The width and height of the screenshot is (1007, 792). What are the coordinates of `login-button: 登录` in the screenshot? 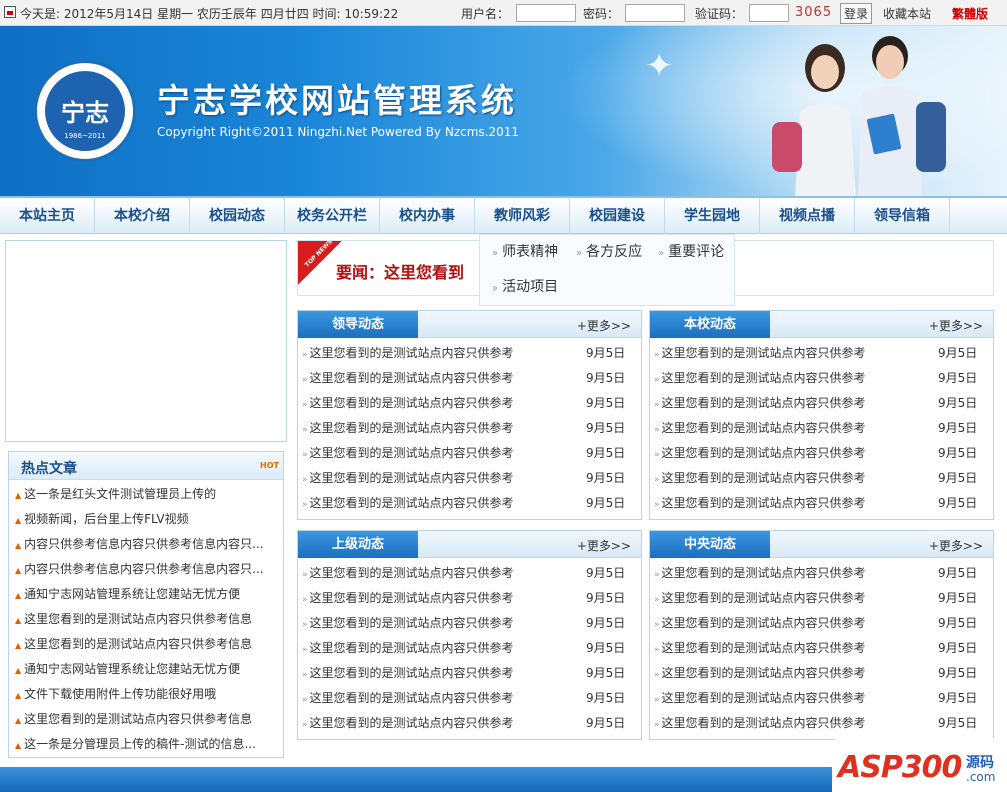 It's located at (856, 13).